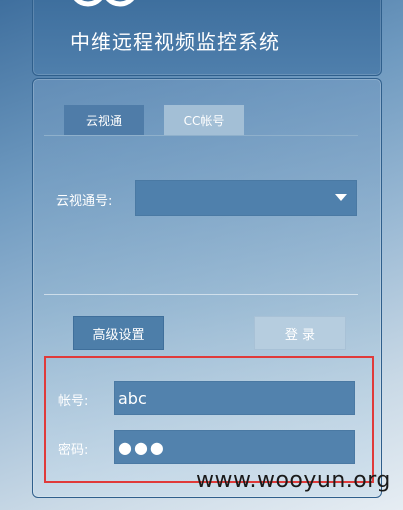 The height and width of the screenshot is (510, 403). I want to click on password-input: ●●●, so click(234, 447).